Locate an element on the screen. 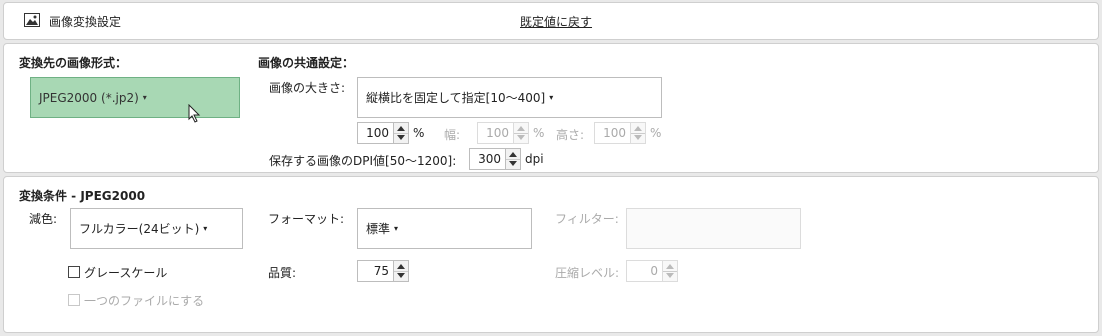  width-input: 100 is located at coordinates (495, 133).